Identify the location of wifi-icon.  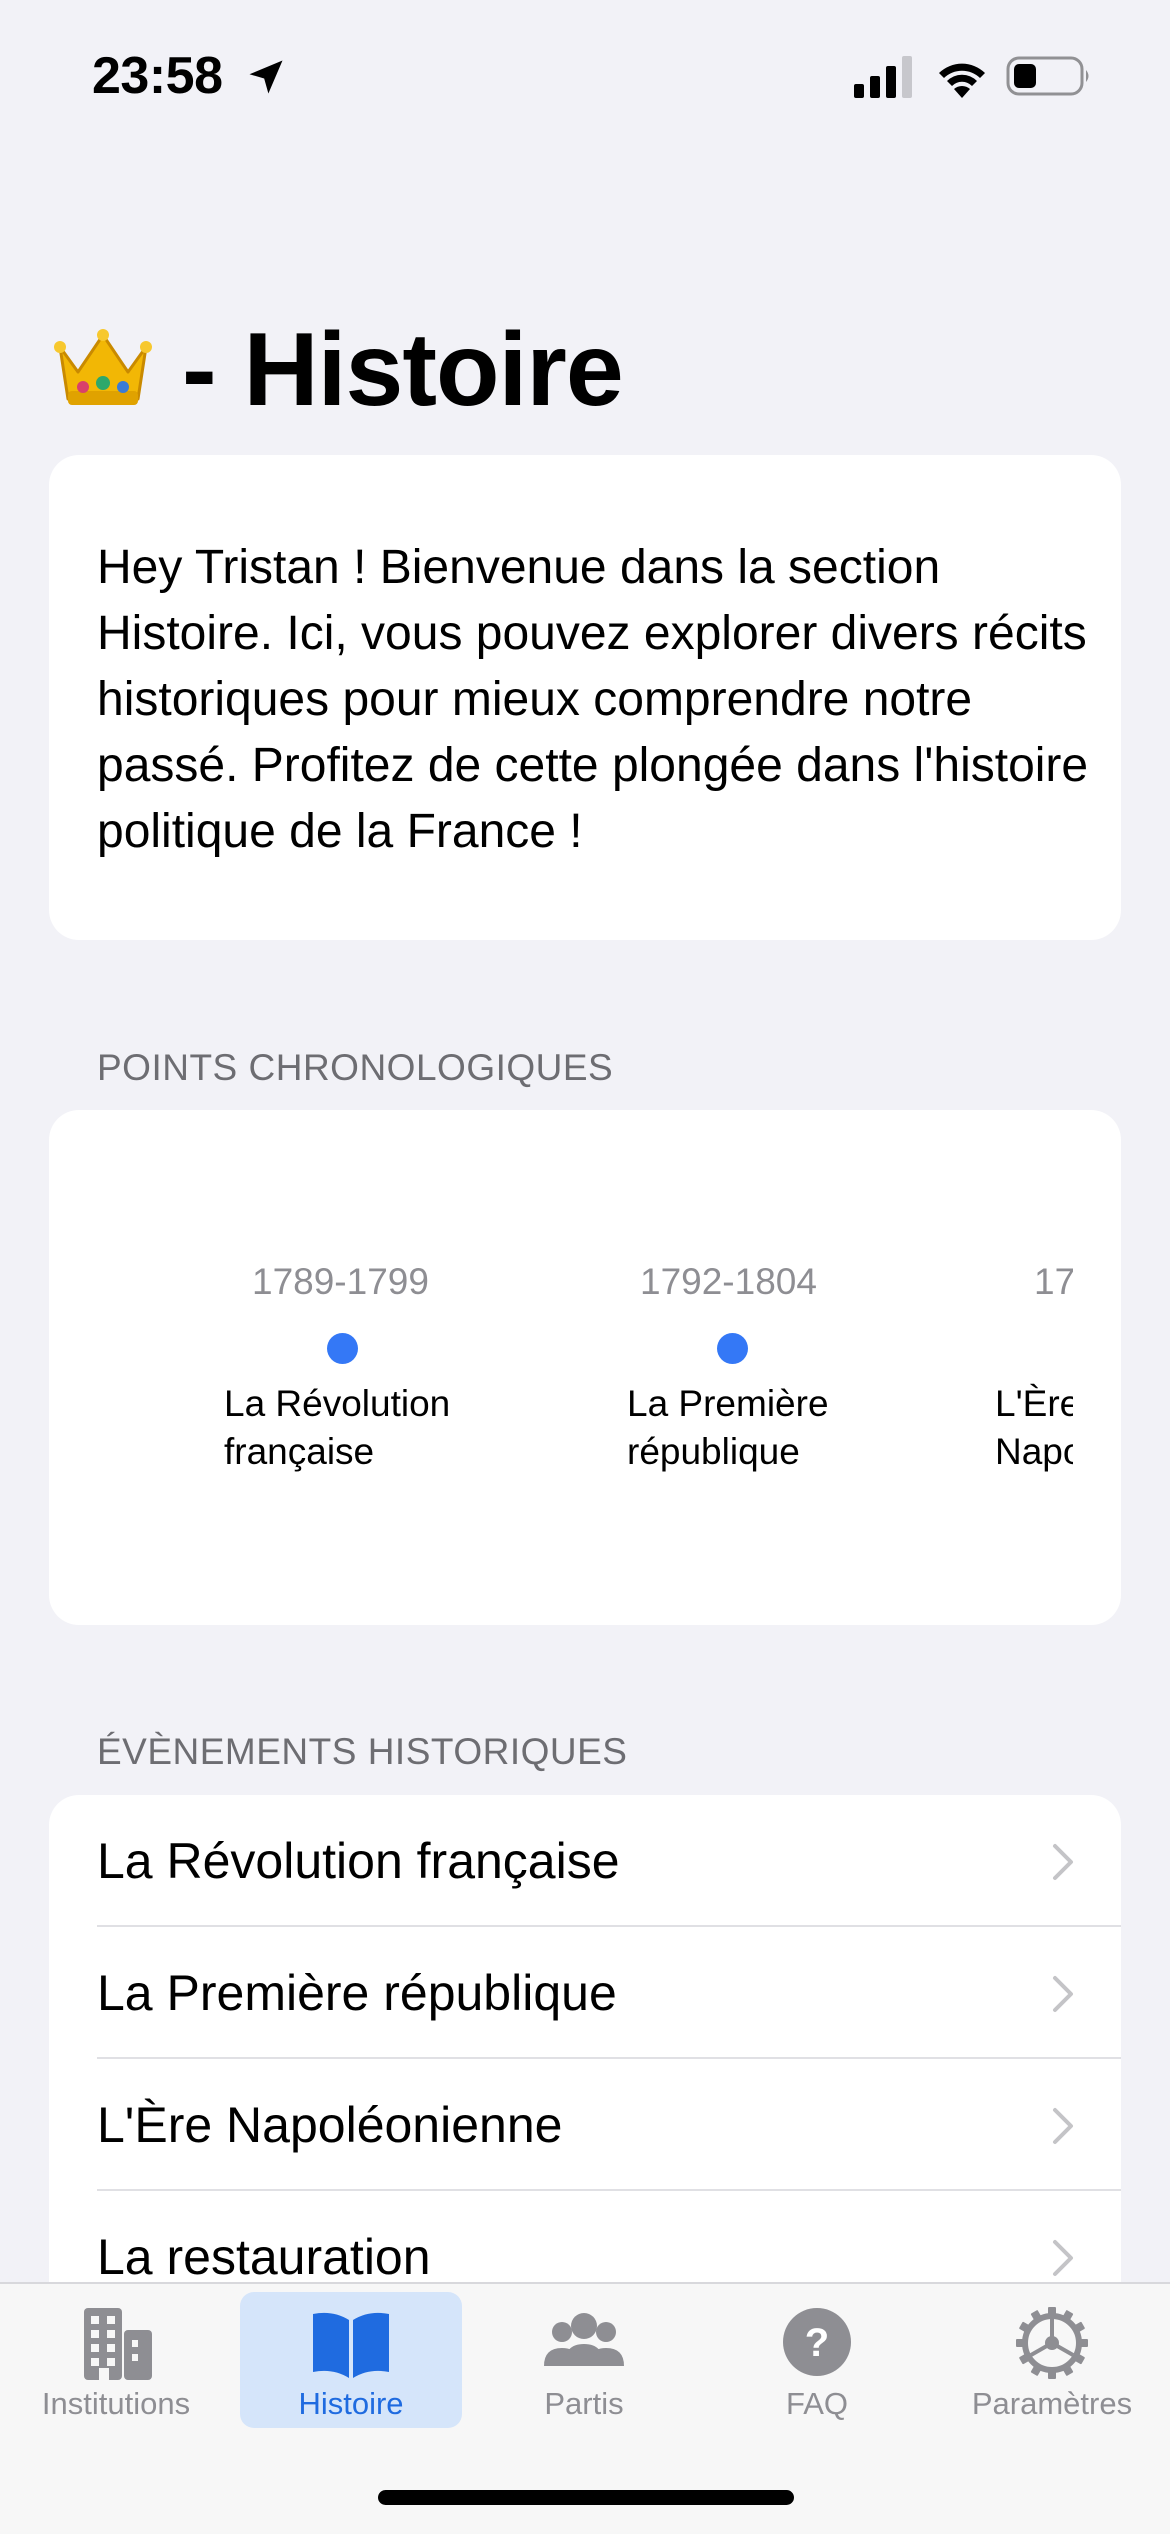
(962, 80).